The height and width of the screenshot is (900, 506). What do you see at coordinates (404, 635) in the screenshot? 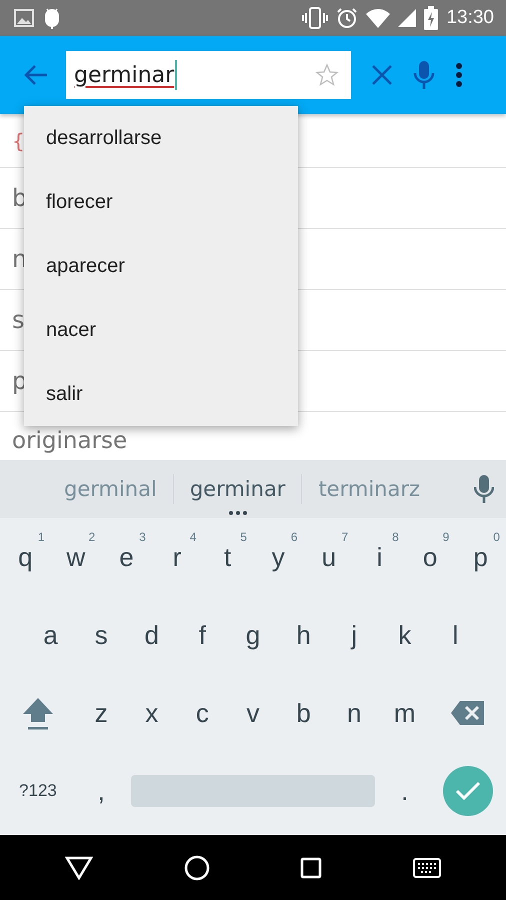
I see `key: k` at bounding box center [404, 635].